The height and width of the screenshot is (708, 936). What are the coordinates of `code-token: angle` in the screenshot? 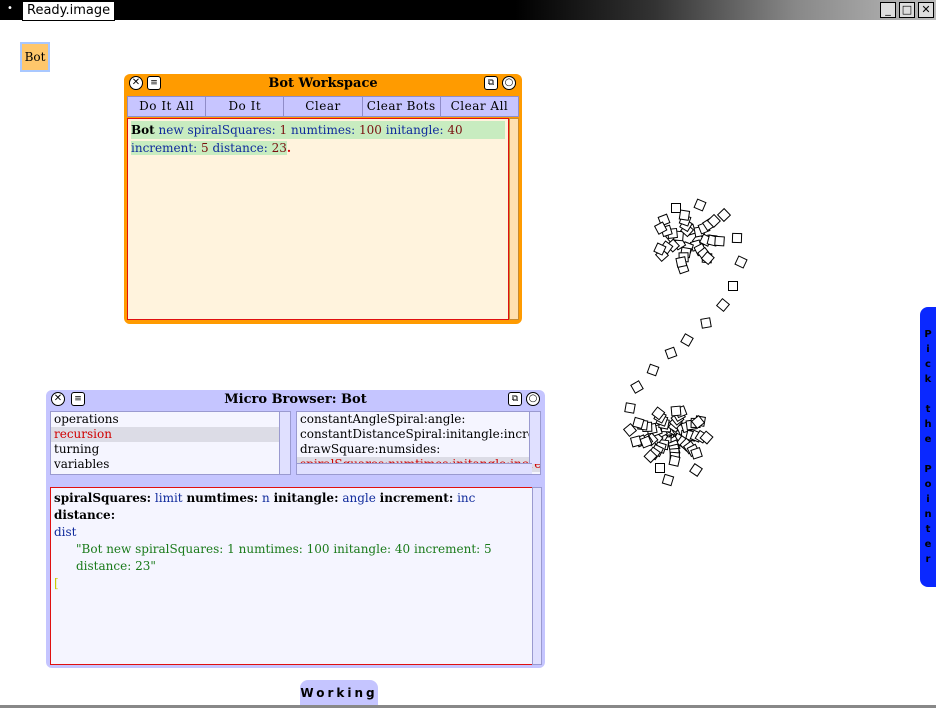 It's located at (359, 498).